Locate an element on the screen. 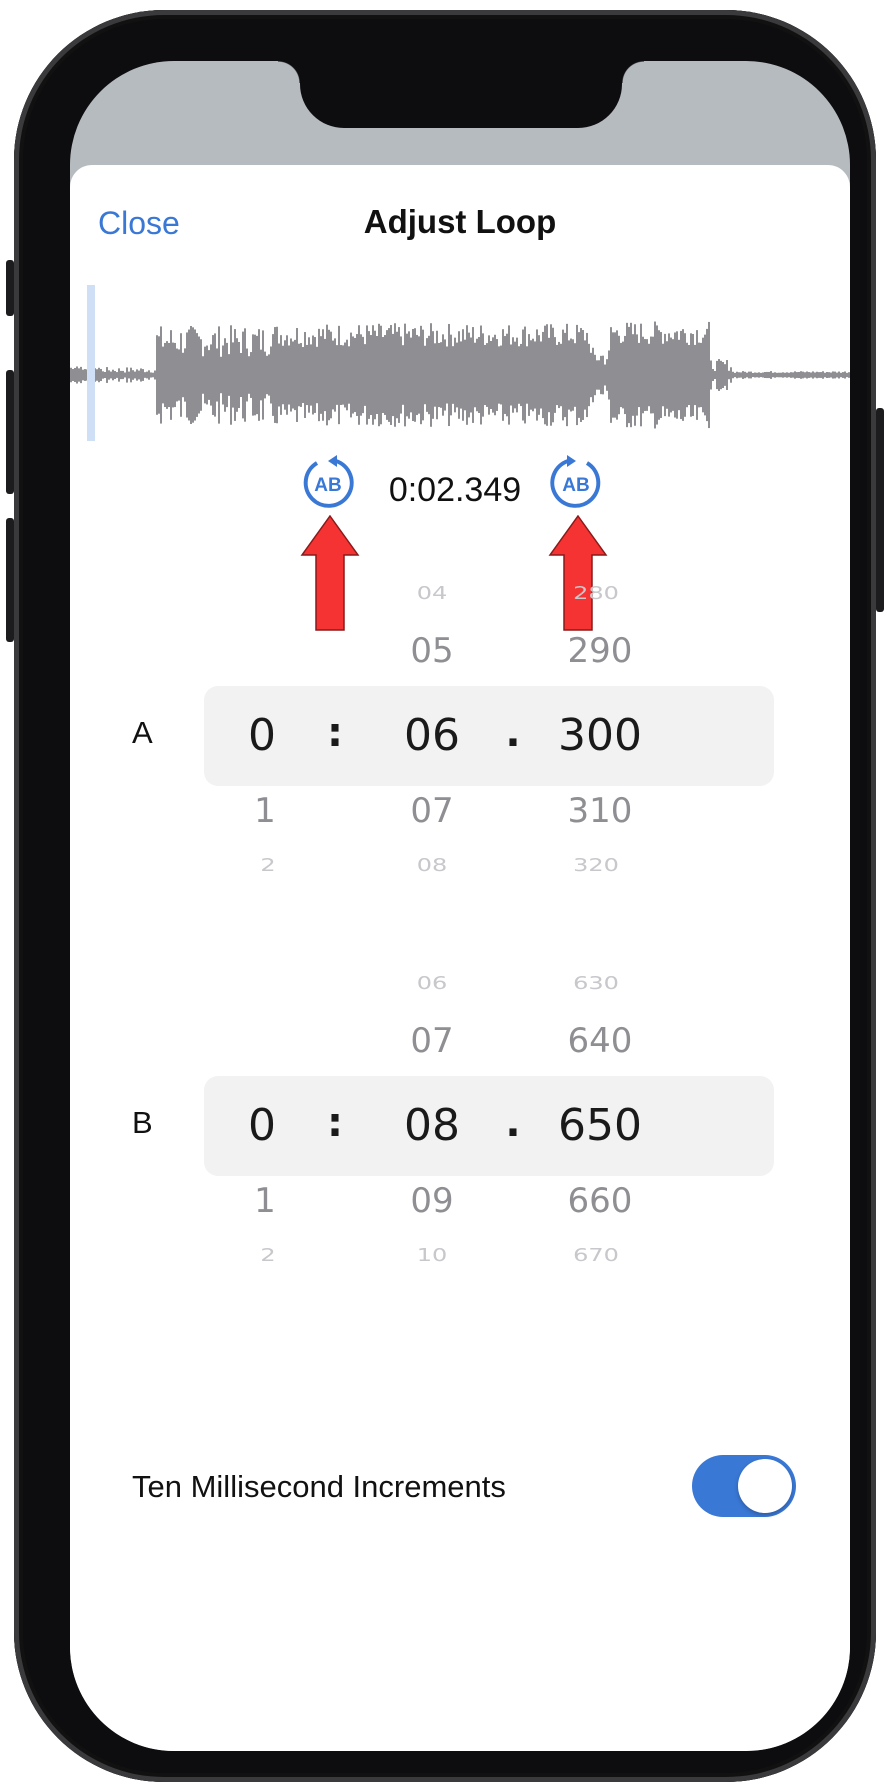  silent-switch is located at coordinates (10, 288).